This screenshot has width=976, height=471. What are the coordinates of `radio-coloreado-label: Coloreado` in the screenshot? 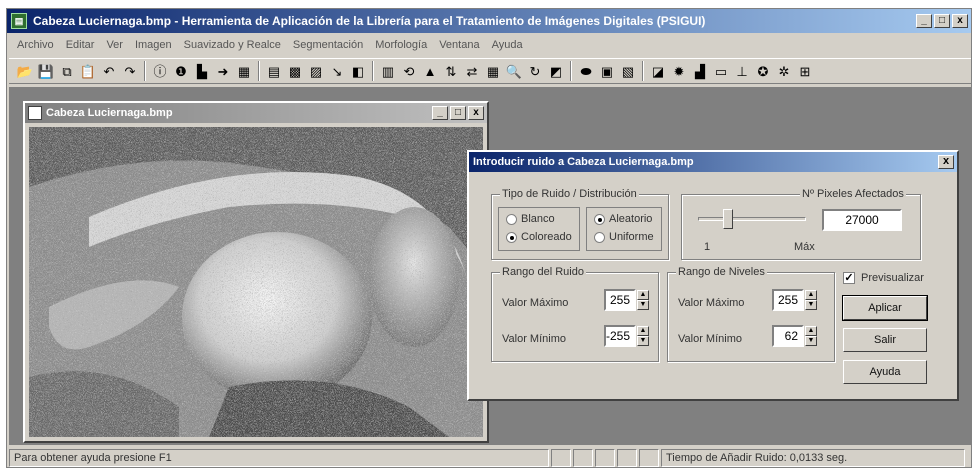 It's located at (546, 237).